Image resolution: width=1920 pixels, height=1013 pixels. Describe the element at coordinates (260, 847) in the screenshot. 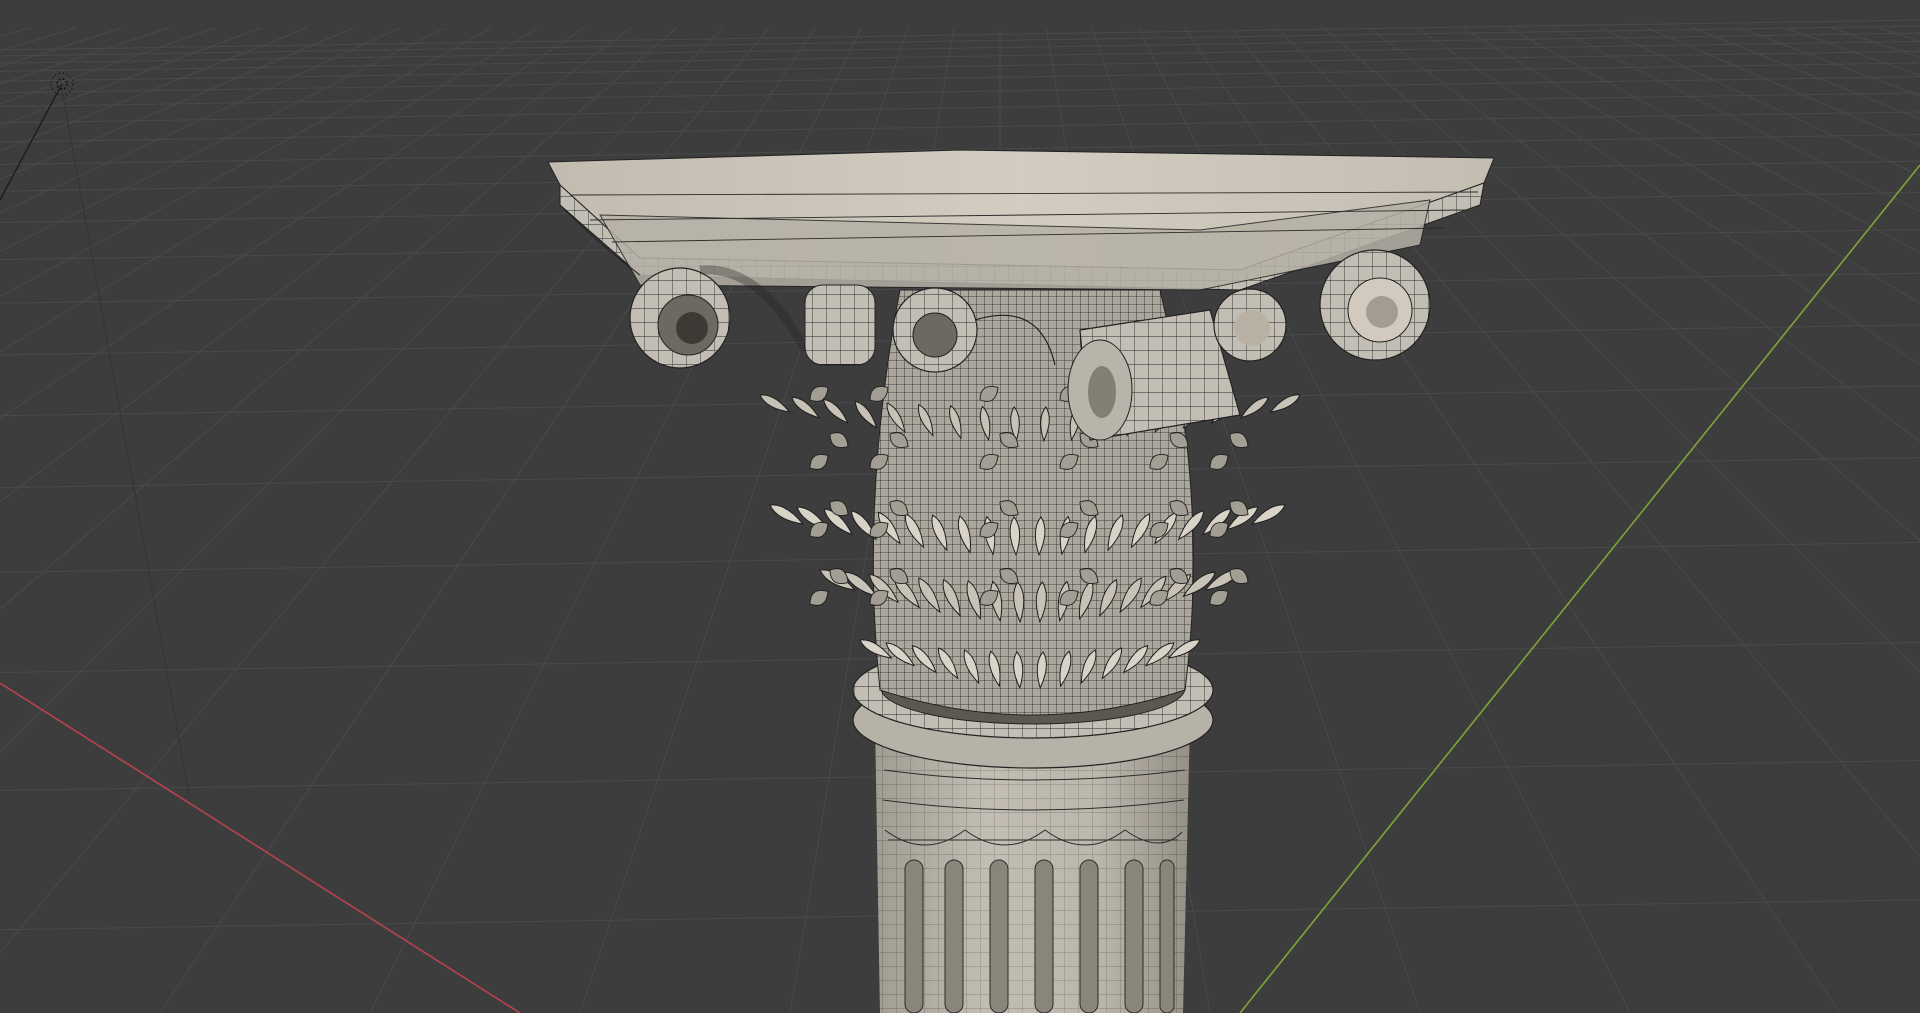

I see `x-axis-line` at that location.